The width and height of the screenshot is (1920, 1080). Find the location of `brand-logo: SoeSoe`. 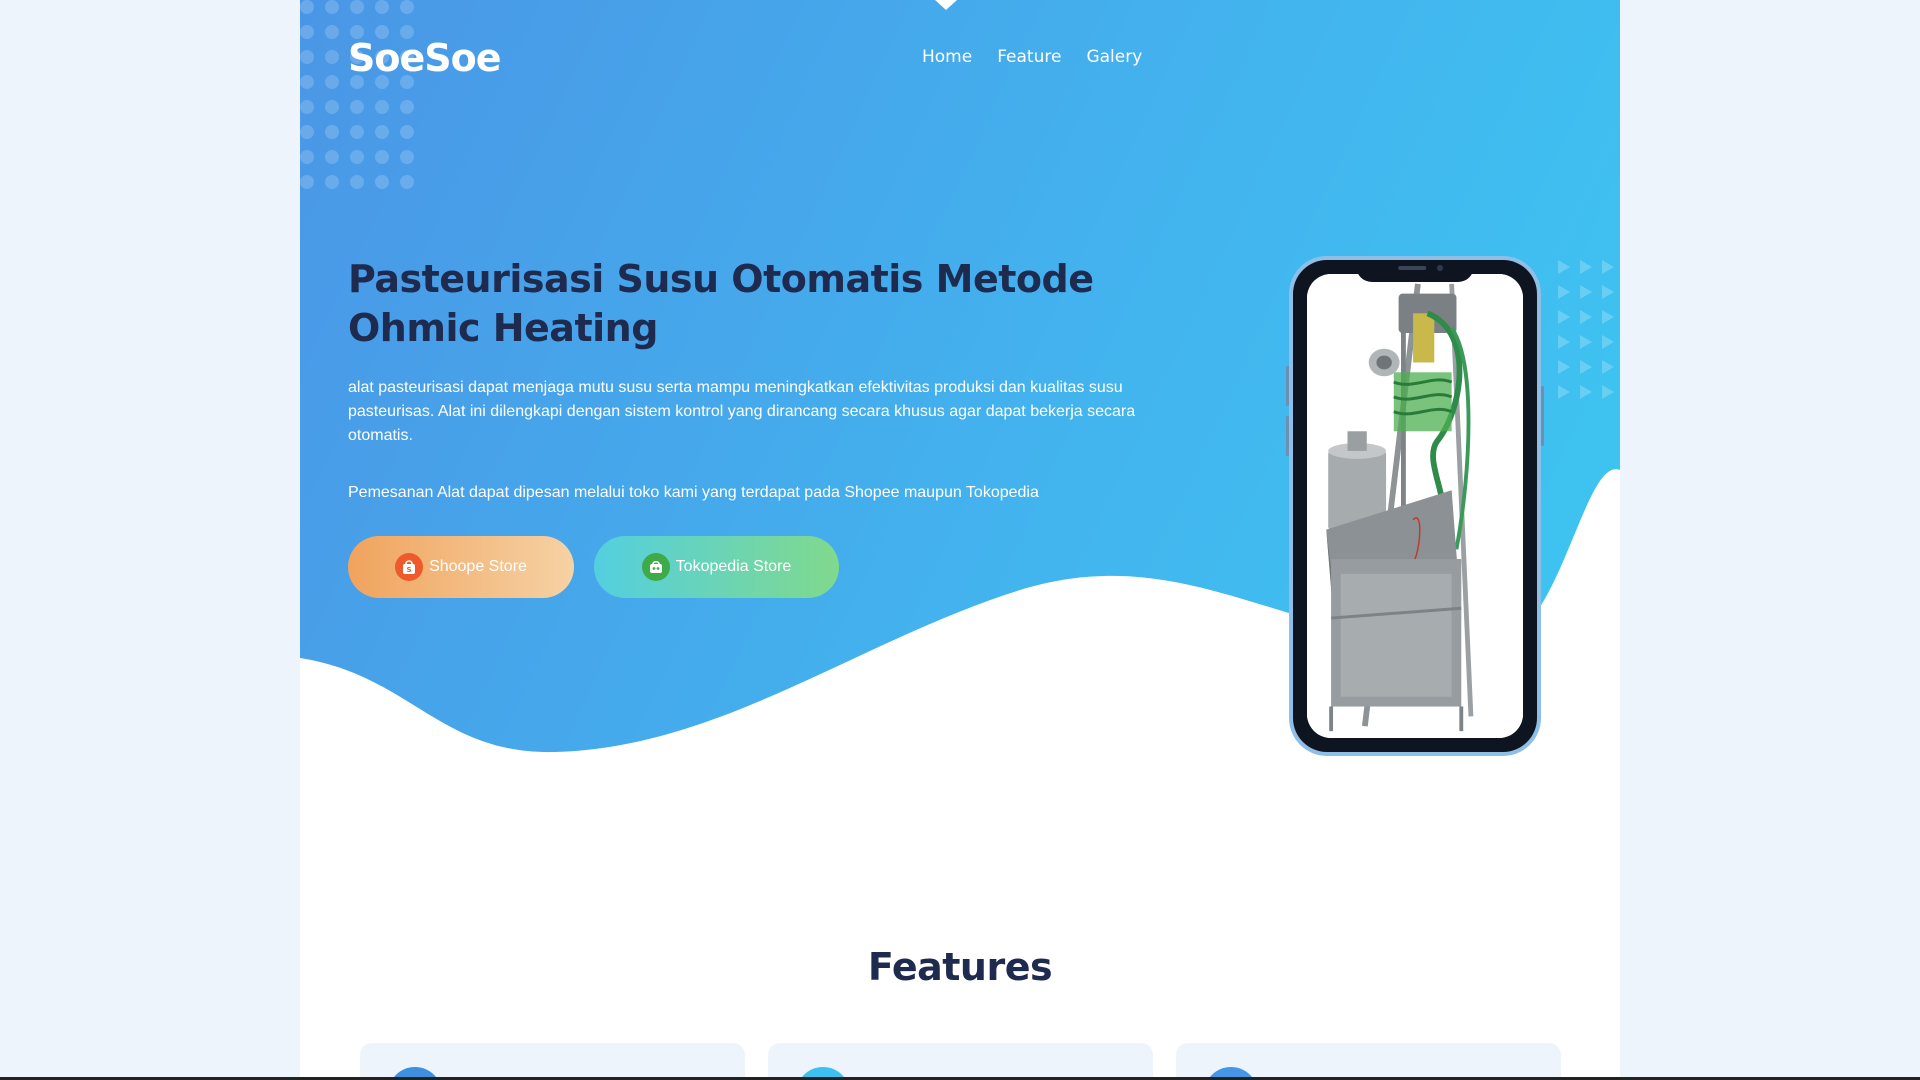

brand-logo: SoeSoe is located at coordinates (424, 58).